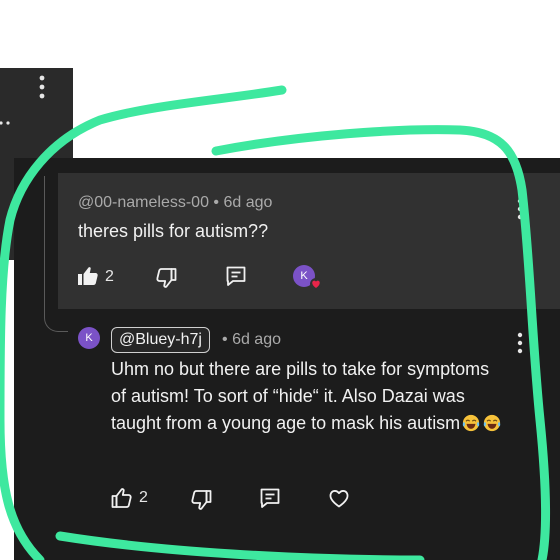  I want to click on creator-heart-icon, so click(316, 284).